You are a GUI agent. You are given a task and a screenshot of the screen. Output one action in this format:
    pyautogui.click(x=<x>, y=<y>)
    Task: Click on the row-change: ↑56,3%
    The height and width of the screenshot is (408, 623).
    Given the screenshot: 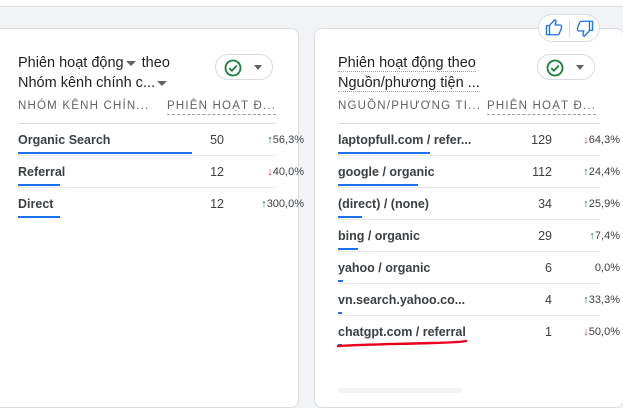 What is the action you would take?
    pyautogui.click(x=274, y=140)
    